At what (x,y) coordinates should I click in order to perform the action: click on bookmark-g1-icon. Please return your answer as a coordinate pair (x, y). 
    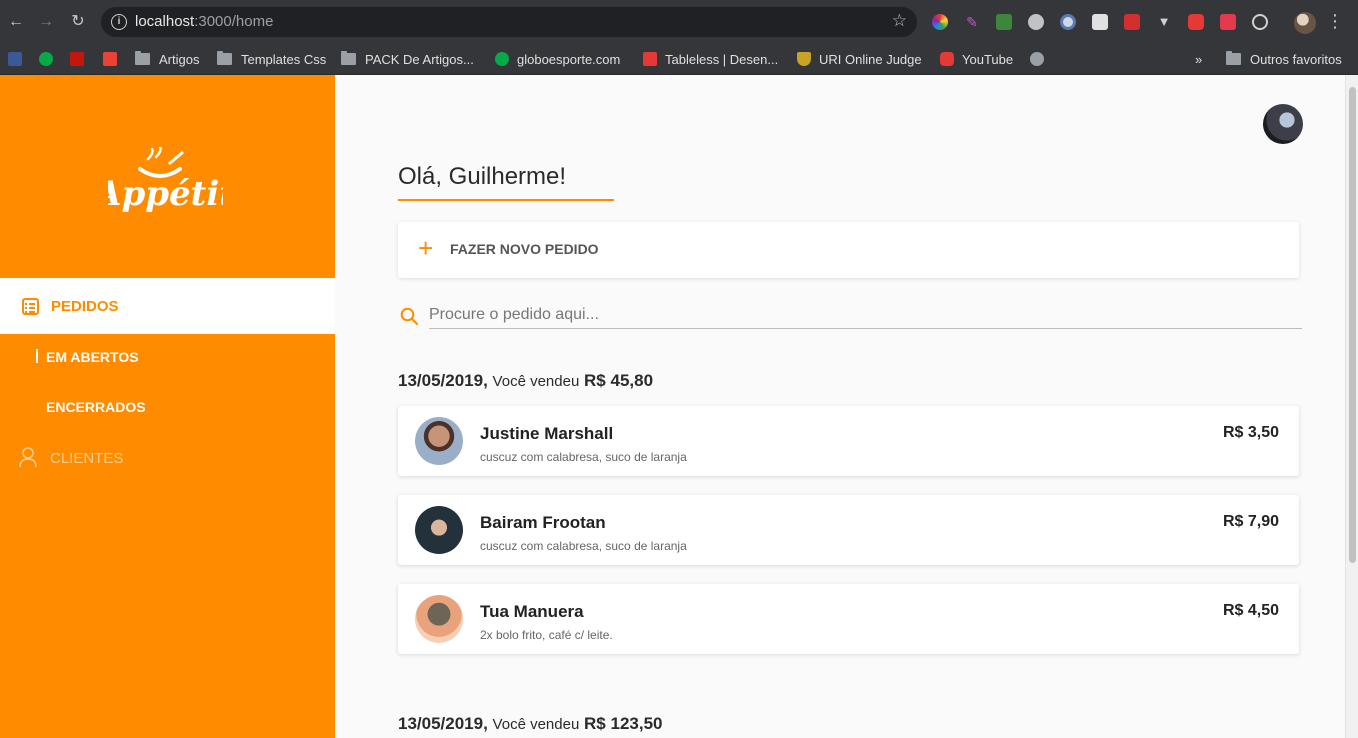
    Looking at the image, I should click on (81, 59).